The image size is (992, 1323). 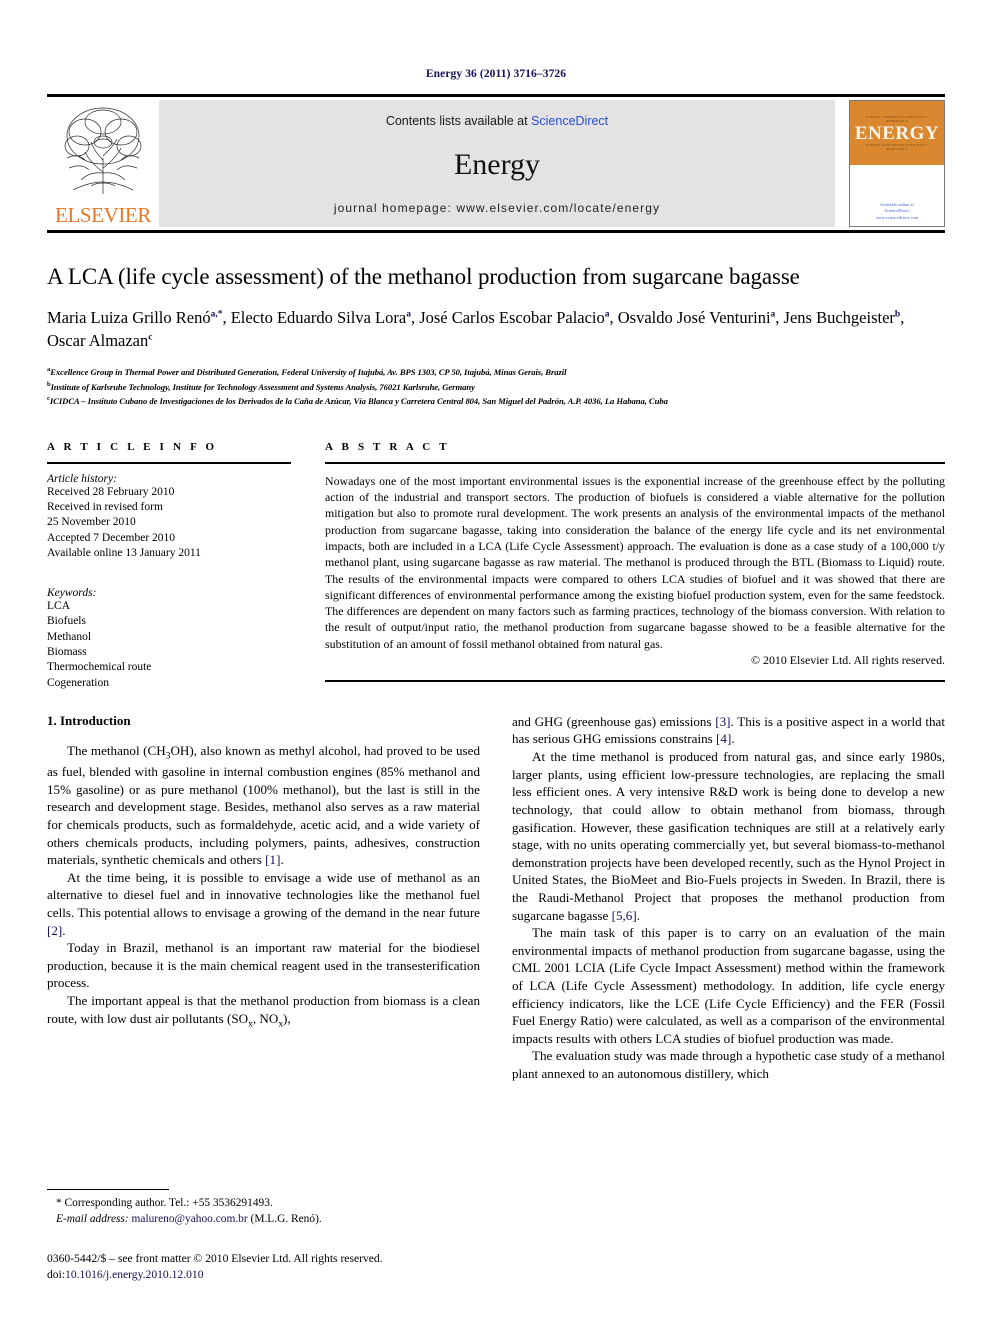 What do you see at coordinates (897, 314) in the screenshot?
I see `author-affiliation-mark: b` at bounding box center [897, 314].